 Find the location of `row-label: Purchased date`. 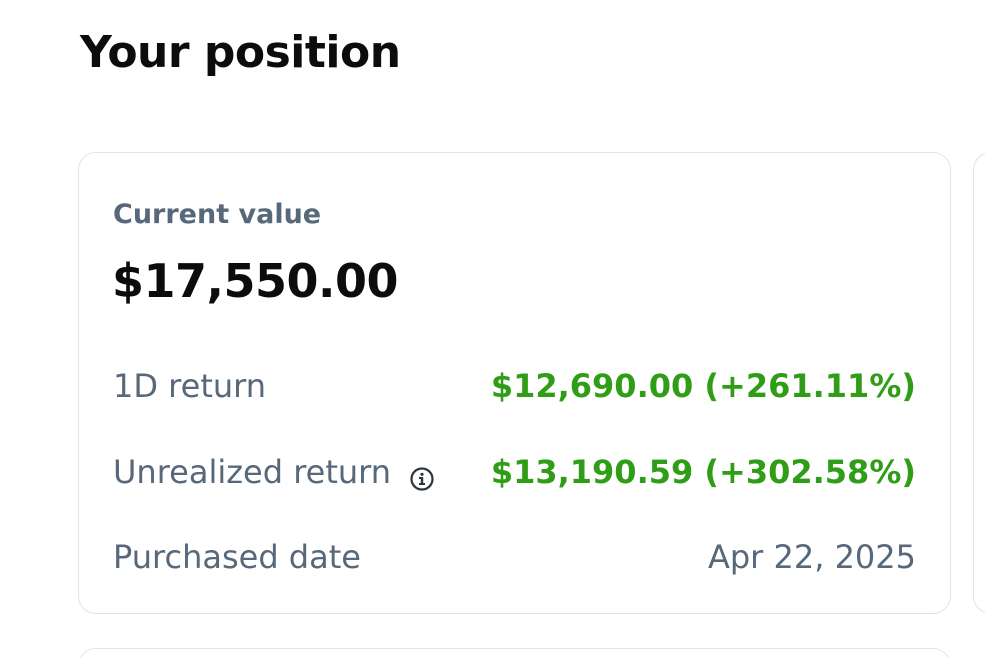

row-label: Purchased date is located at coordinates (237, 557).